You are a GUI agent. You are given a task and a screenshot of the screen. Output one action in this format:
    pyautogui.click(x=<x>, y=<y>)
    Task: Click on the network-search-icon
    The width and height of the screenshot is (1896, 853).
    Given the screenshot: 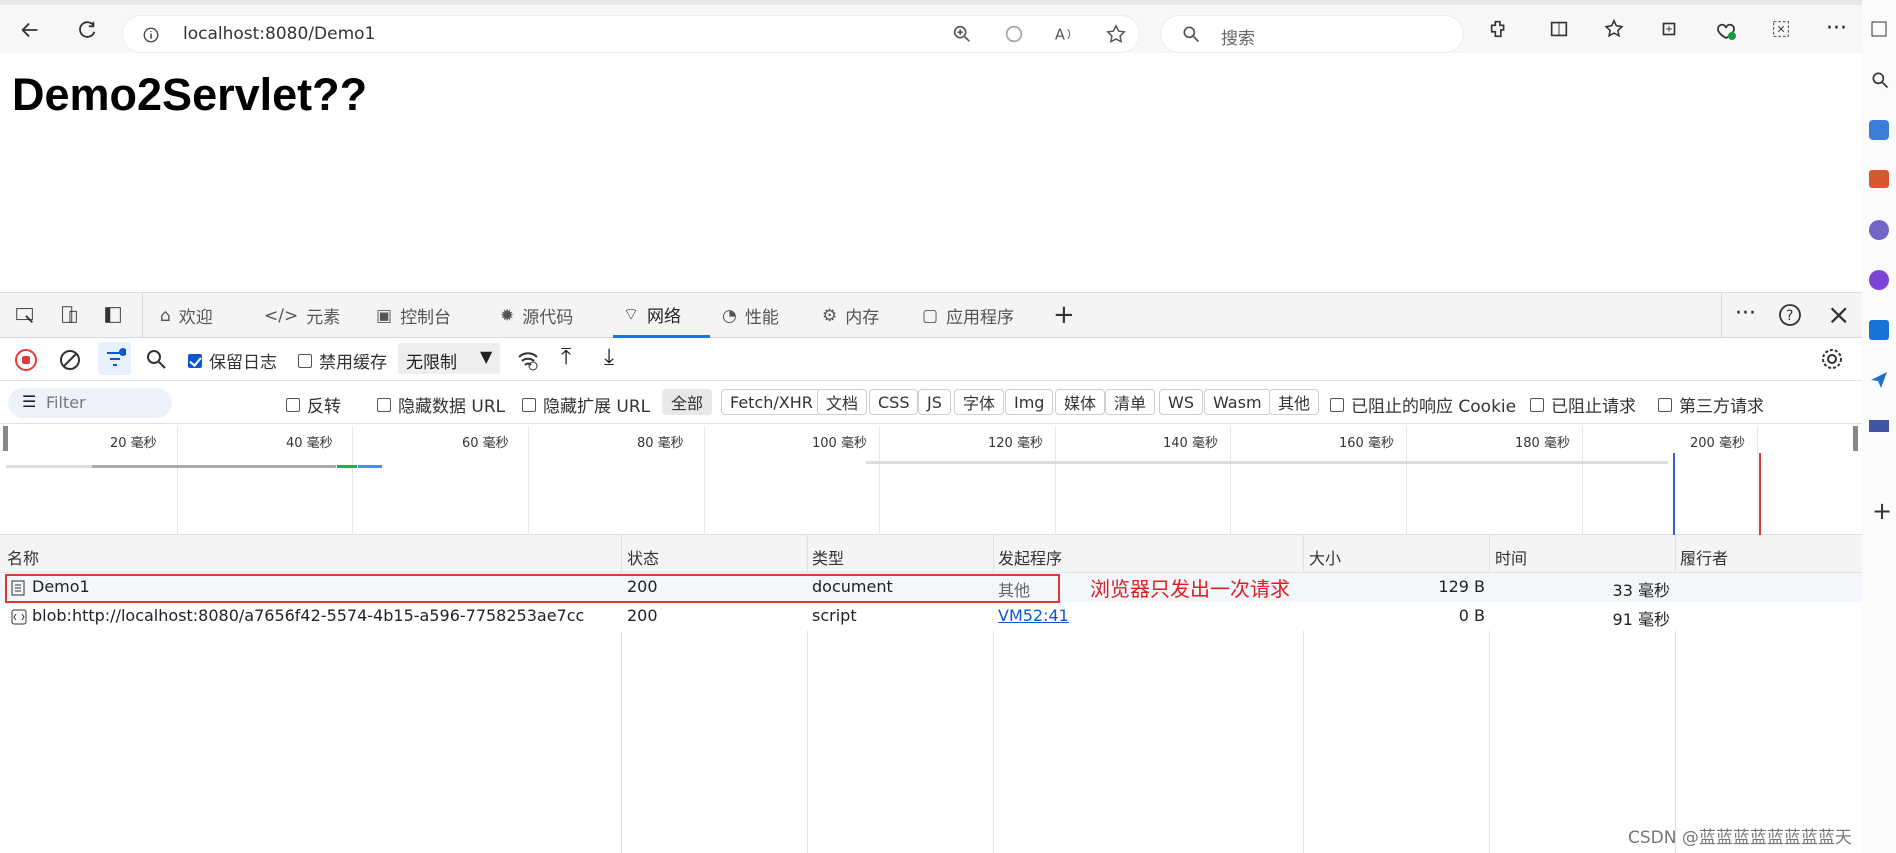 What is the action you would take?
    pyautogui.click(x=156, y=359)
    